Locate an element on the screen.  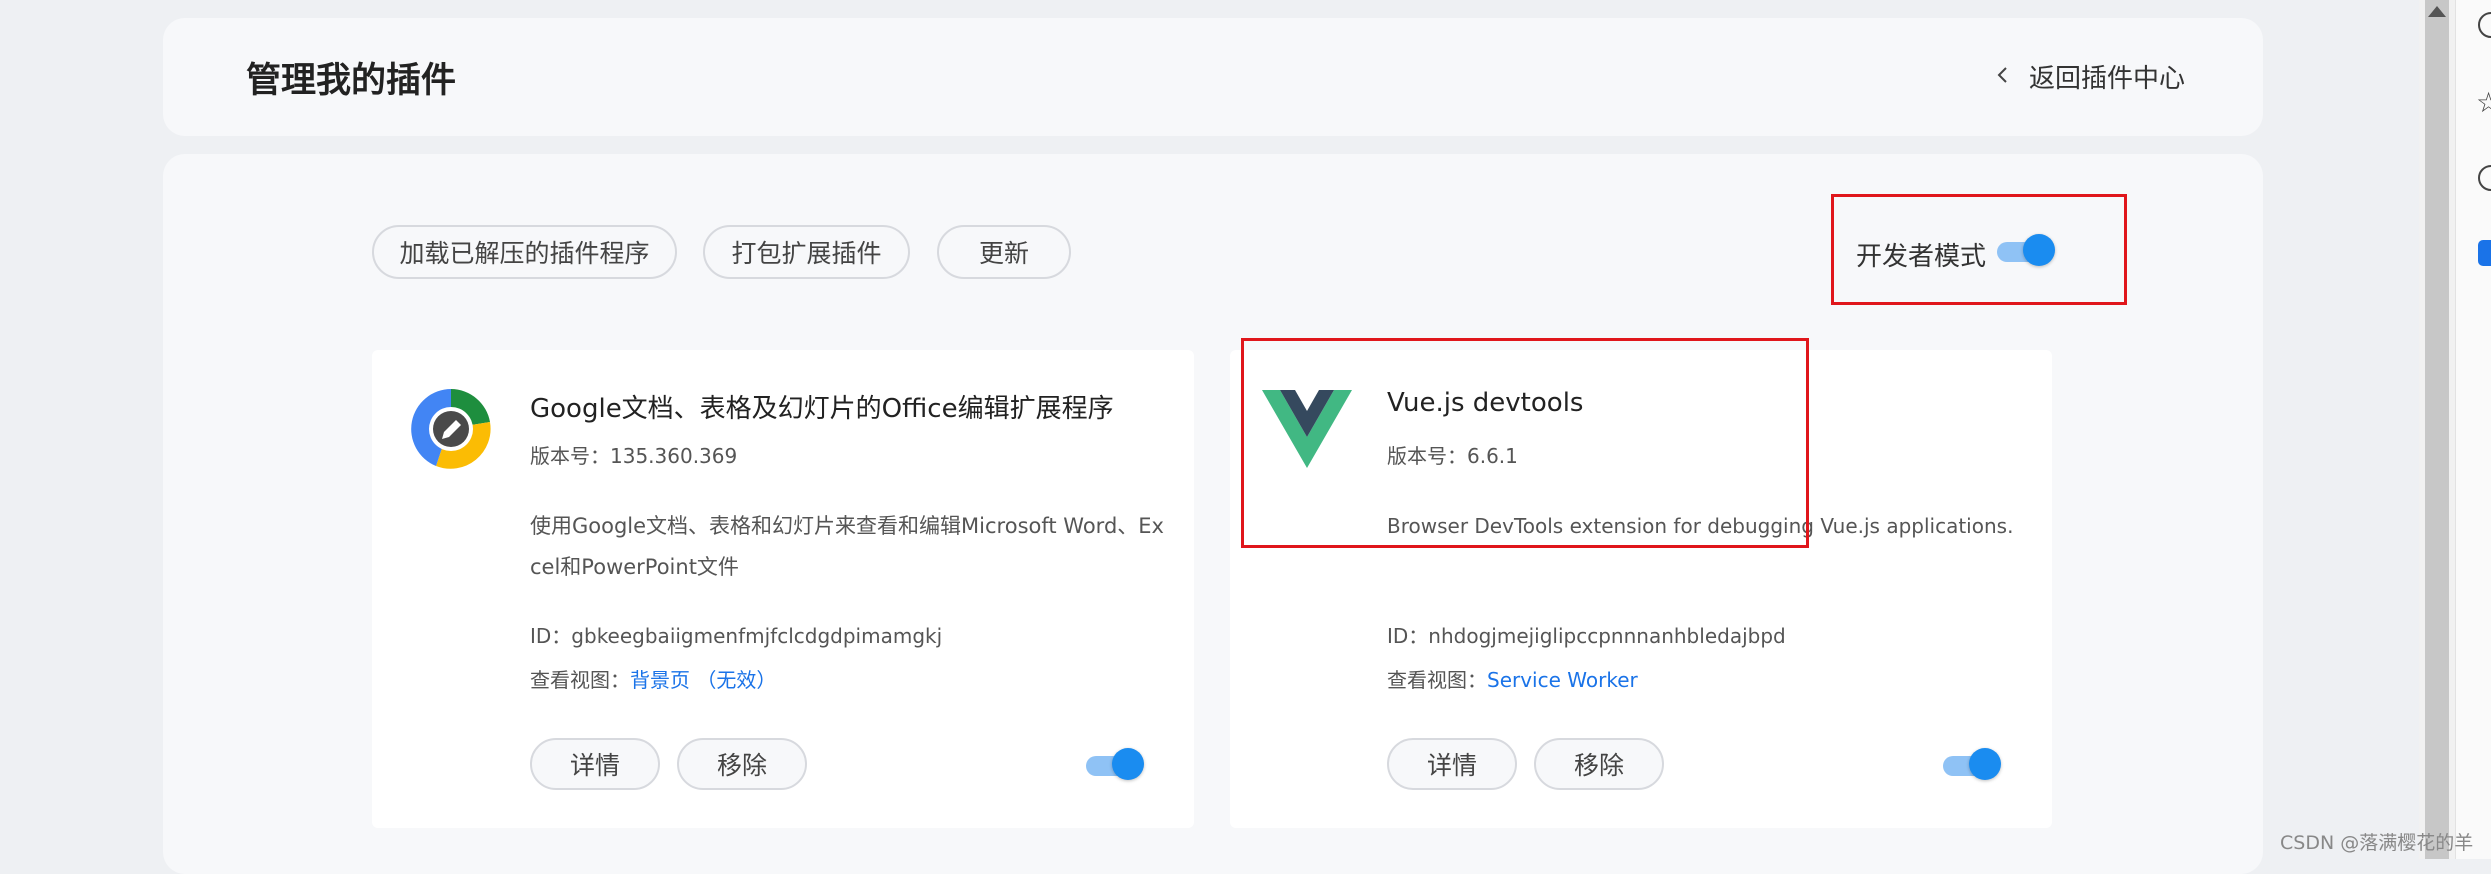
inspect-views-row: 查看视图：Service Worker is located at coordinates (1512, 678).